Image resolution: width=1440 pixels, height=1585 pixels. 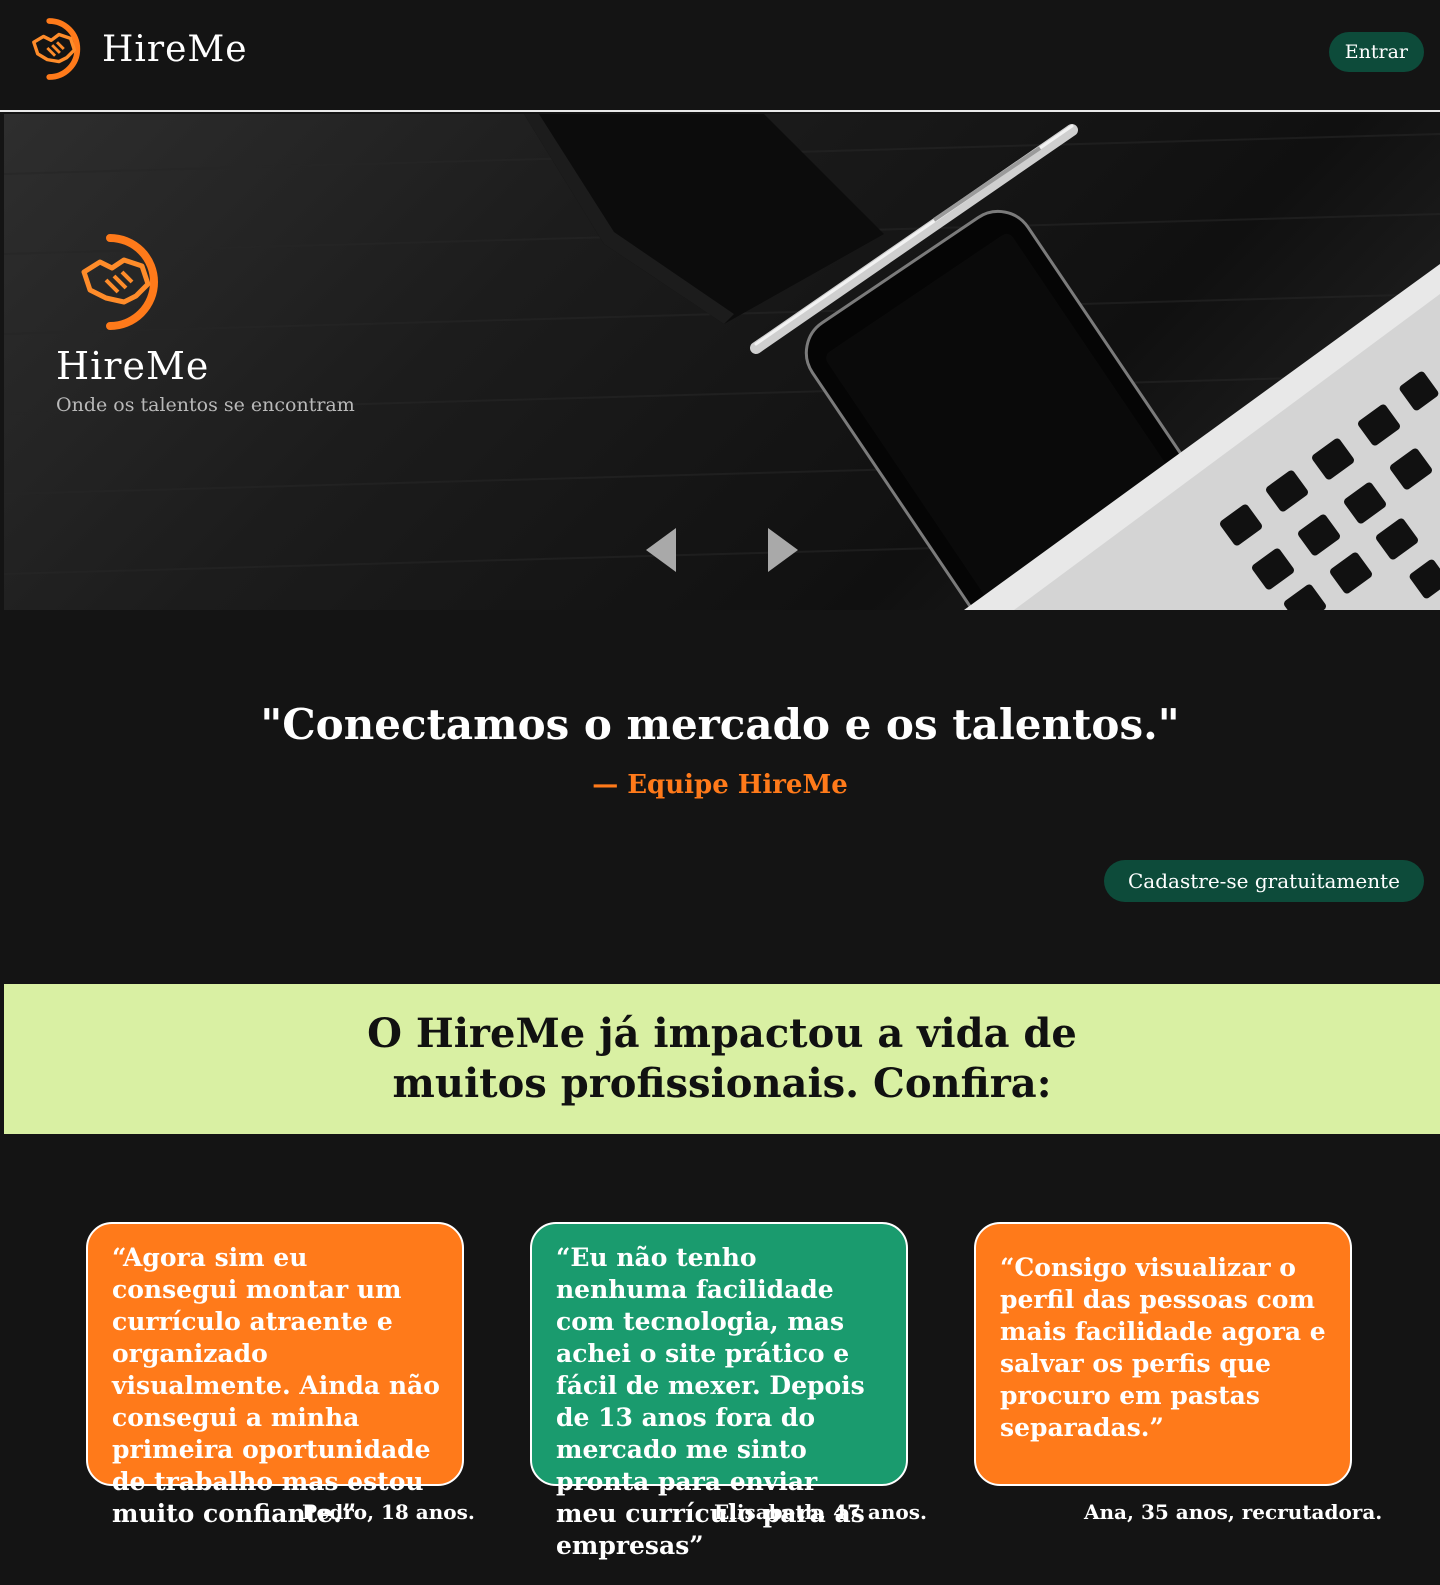 I want to click on tagline-quote: "Conectamos o mercado e os talentos.", so click(x=720, y=724).